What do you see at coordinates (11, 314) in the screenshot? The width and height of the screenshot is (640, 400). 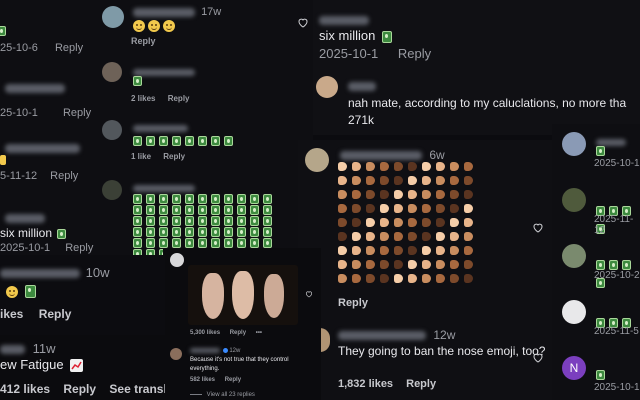 I see `likes-count: ikes` at bounding box center [11, 314].